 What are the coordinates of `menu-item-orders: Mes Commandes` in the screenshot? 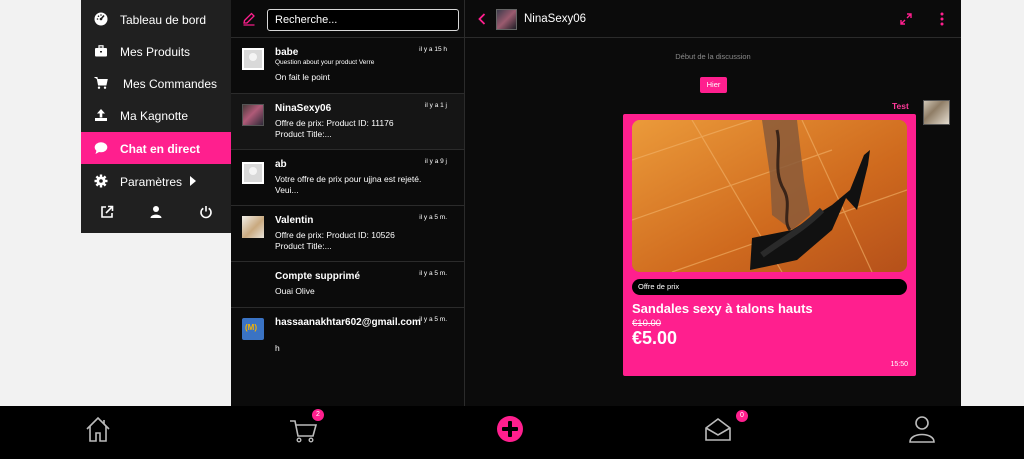 It's located at (156, 83).